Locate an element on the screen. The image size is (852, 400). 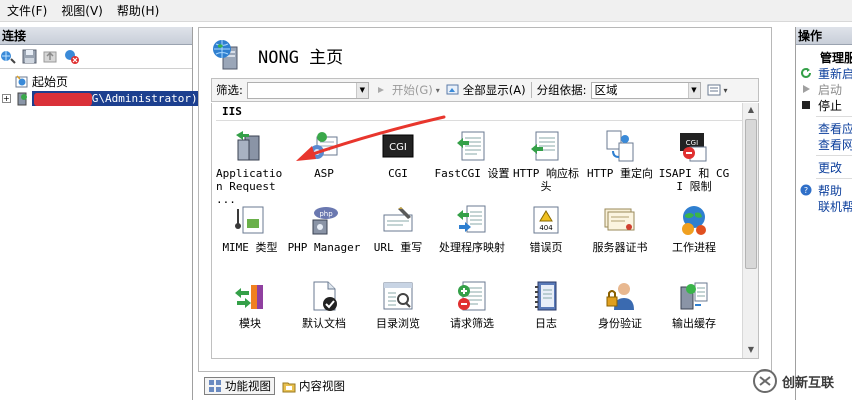
menu-view: 视图(V) is located at coordinates (82, 10).